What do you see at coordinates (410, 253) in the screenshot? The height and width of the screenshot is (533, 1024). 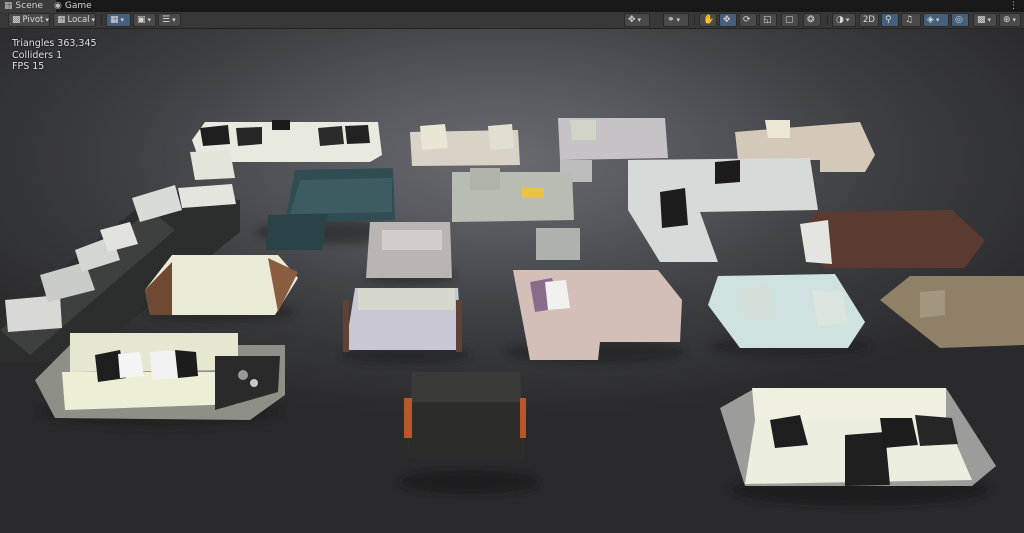 I see `armchair-grey` at bounding box center [410, 253].